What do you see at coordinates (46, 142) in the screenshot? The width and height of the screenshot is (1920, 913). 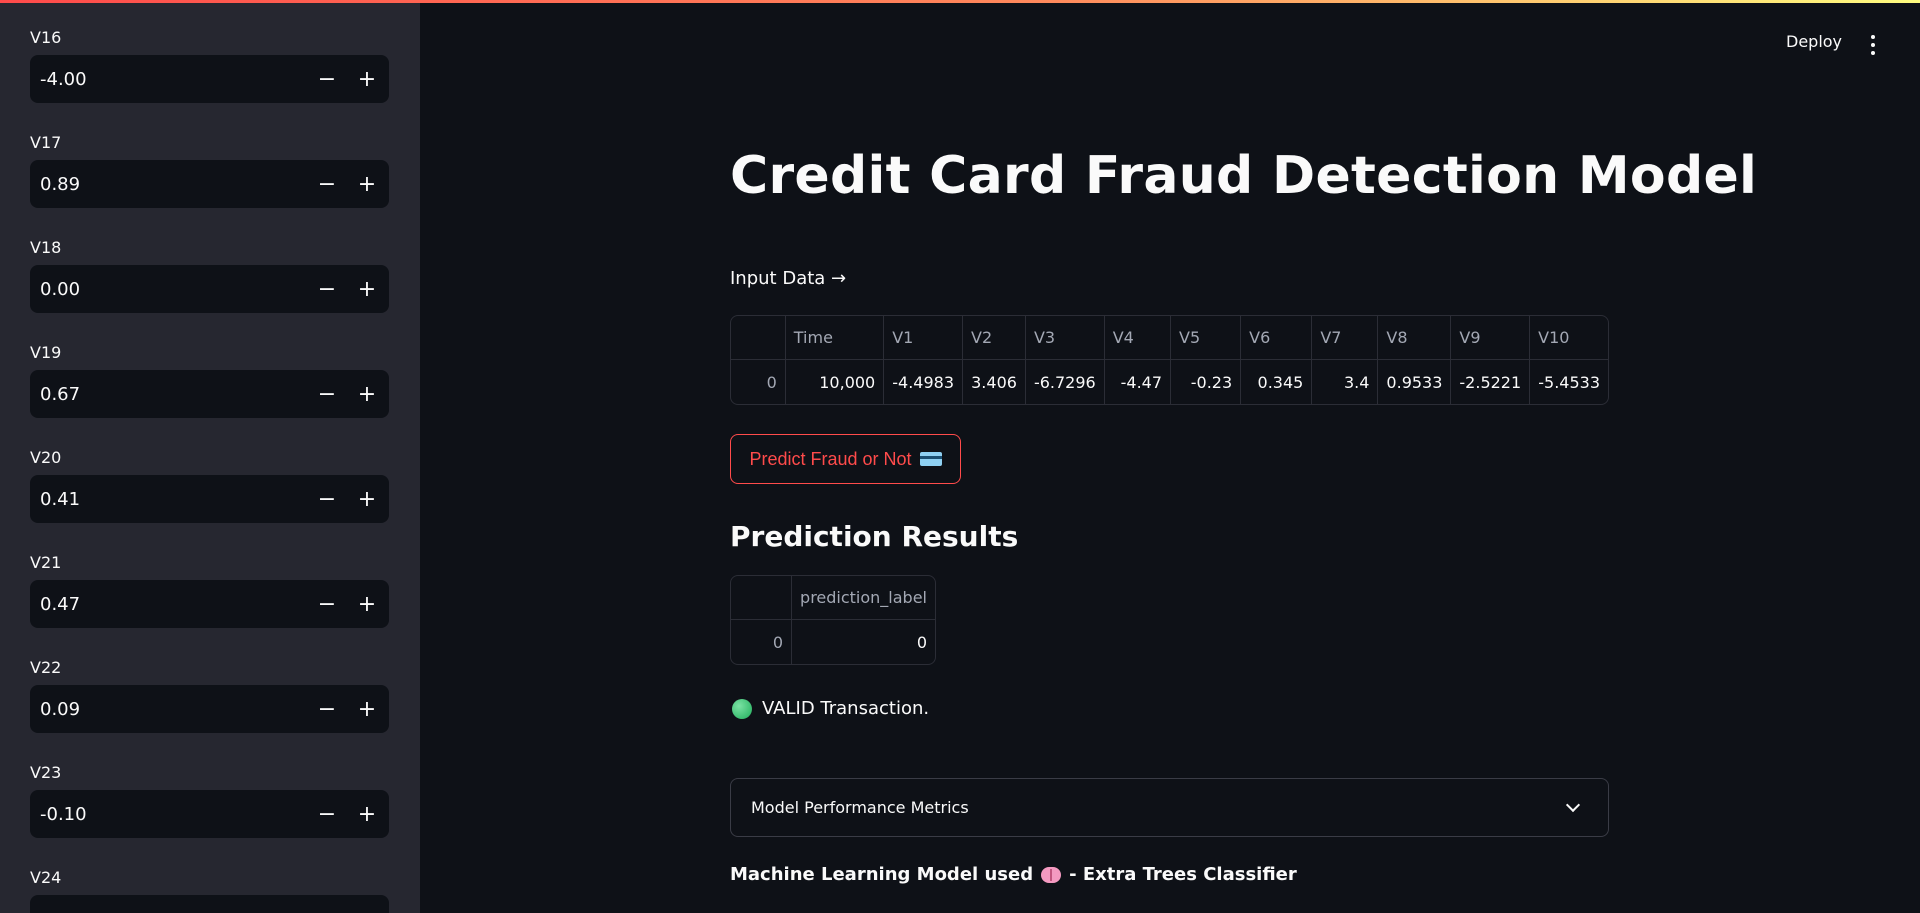 I see `field-label: V17` at bounding box center [46, 142].